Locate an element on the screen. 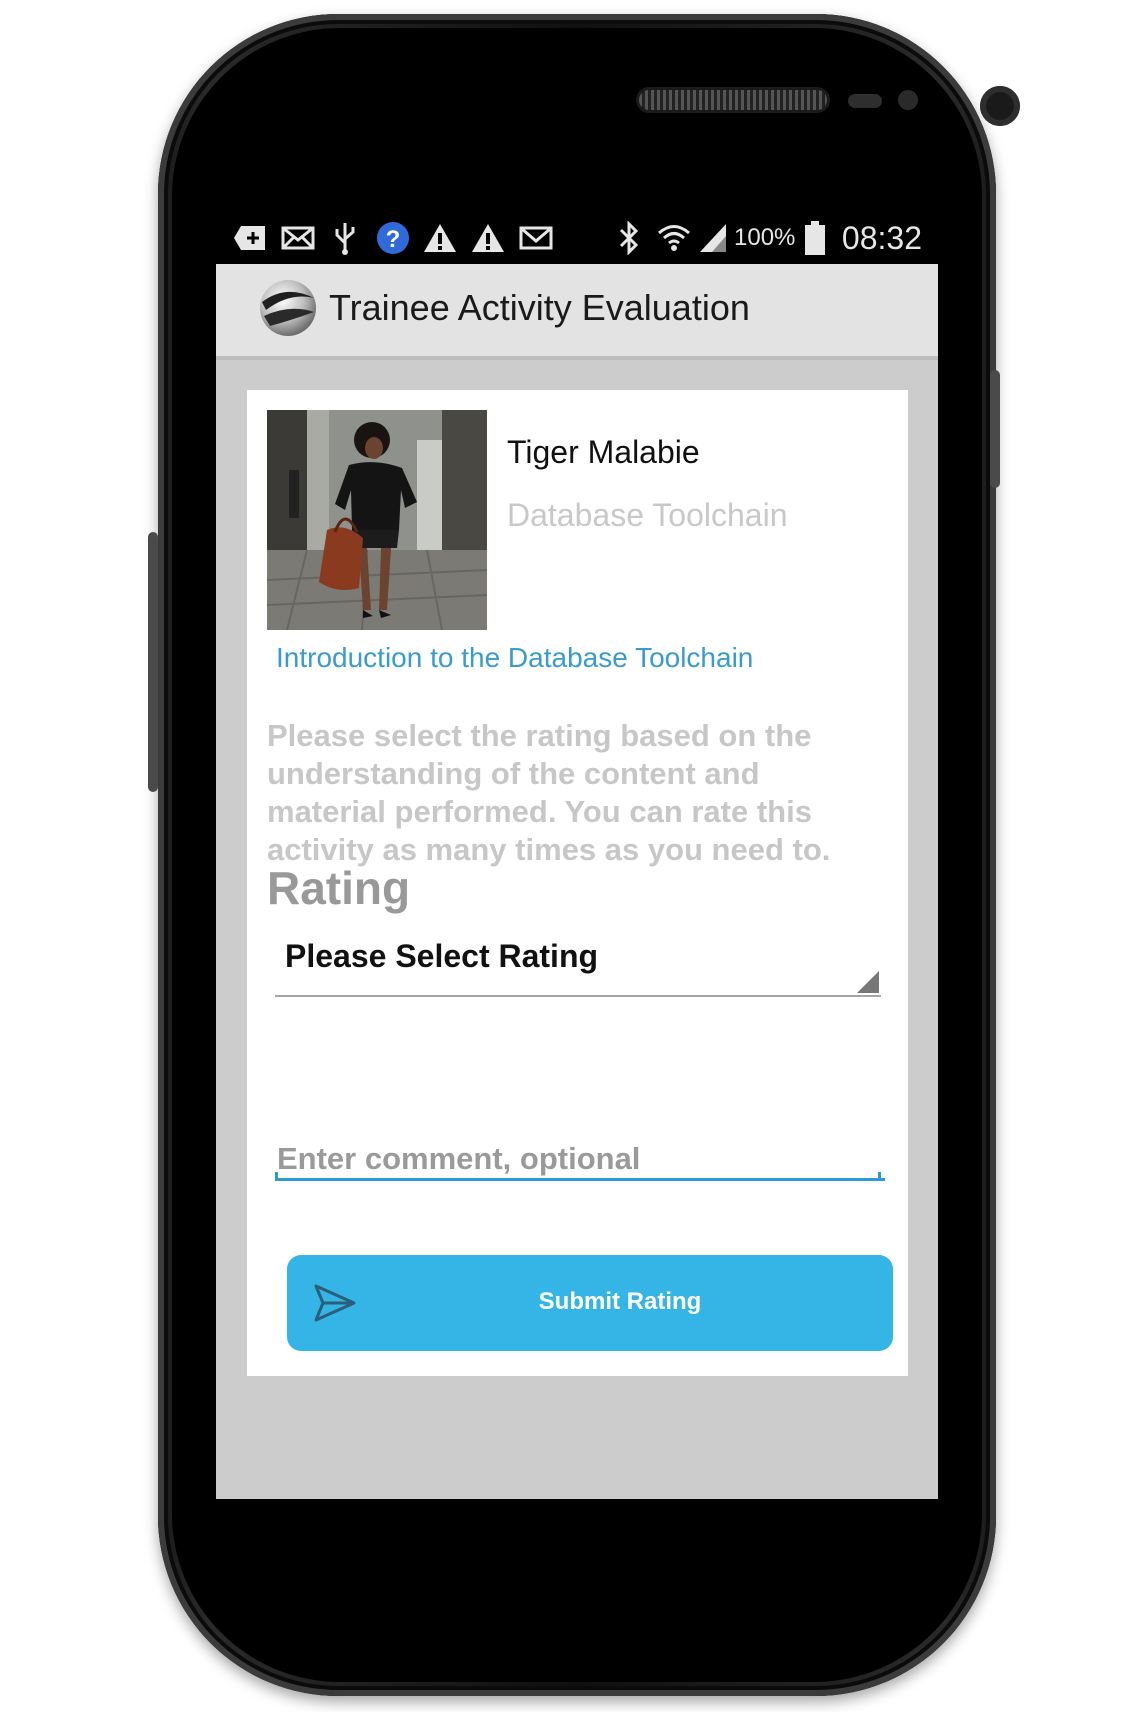 The width and height of the screenshot is (1148, 1712). trainee-name: Tiger Malabie is located at coordinates (603, 452).